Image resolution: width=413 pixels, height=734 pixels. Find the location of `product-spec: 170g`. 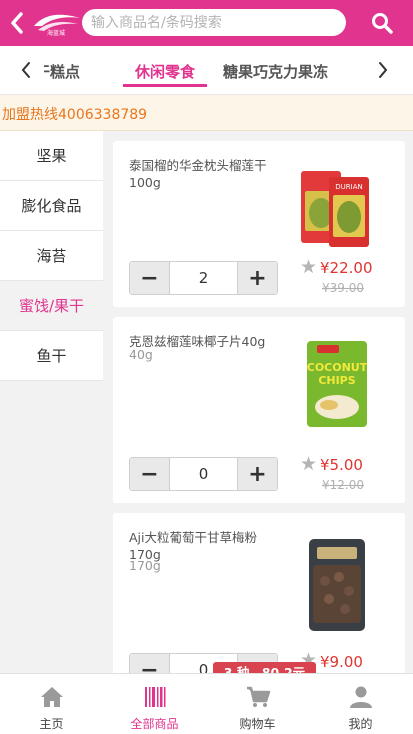

product-spec: 170g is located at coordinates (145, 565).